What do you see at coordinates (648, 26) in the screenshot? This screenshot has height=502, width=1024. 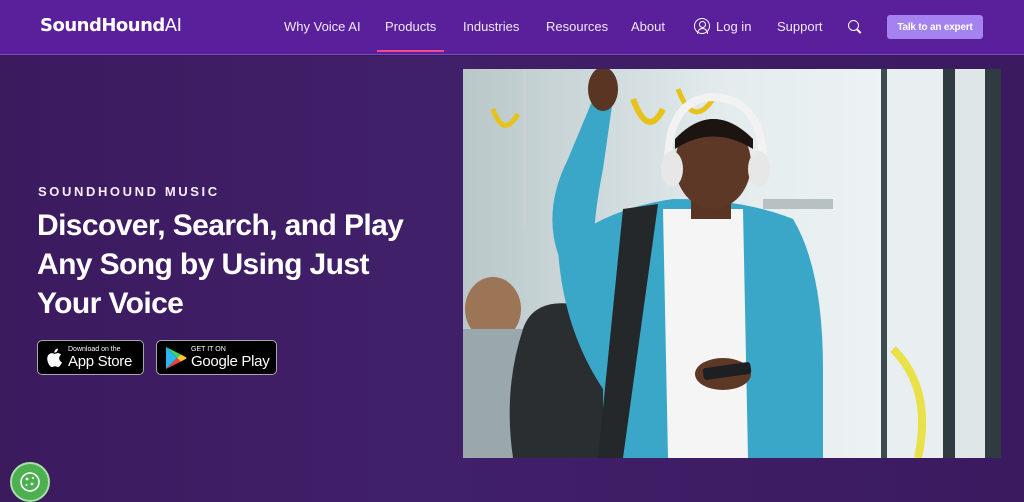 I see `nav-item-about: About` at bounding box center [648, 26].